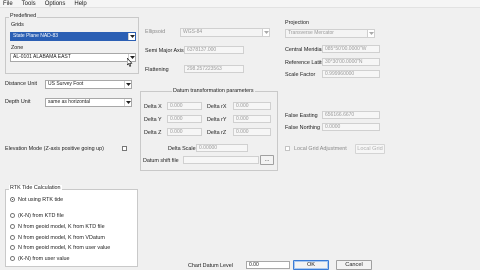 This screenshot has height=270, width=480. I want to click on false-northing-label: False Northing, so click(303, 128).